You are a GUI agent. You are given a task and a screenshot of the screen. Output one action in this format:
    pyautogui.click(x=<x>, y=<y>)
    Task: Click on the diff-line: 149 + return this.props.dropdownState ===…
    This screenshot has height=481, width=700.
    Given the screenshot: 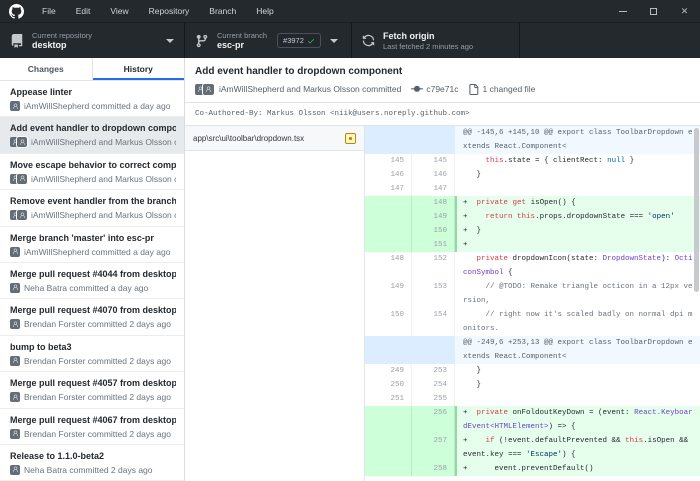 What is the action you would take?
    pyautogui.click(x=532, y=217)
    